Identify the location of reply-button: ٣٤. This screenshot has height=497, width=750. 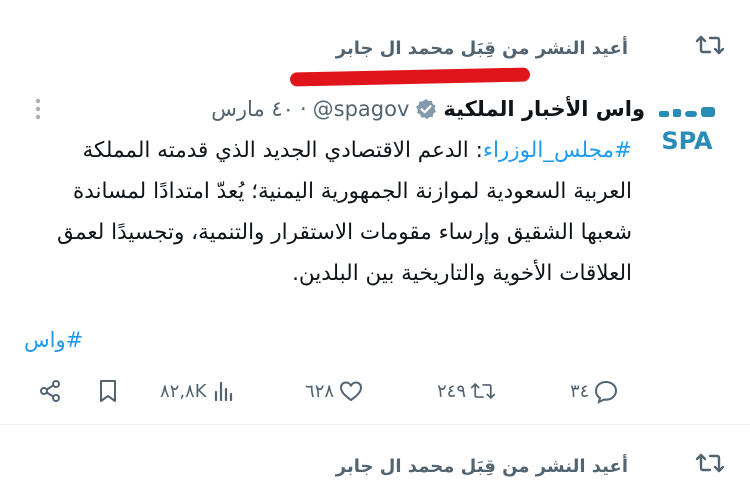
(594, 391).